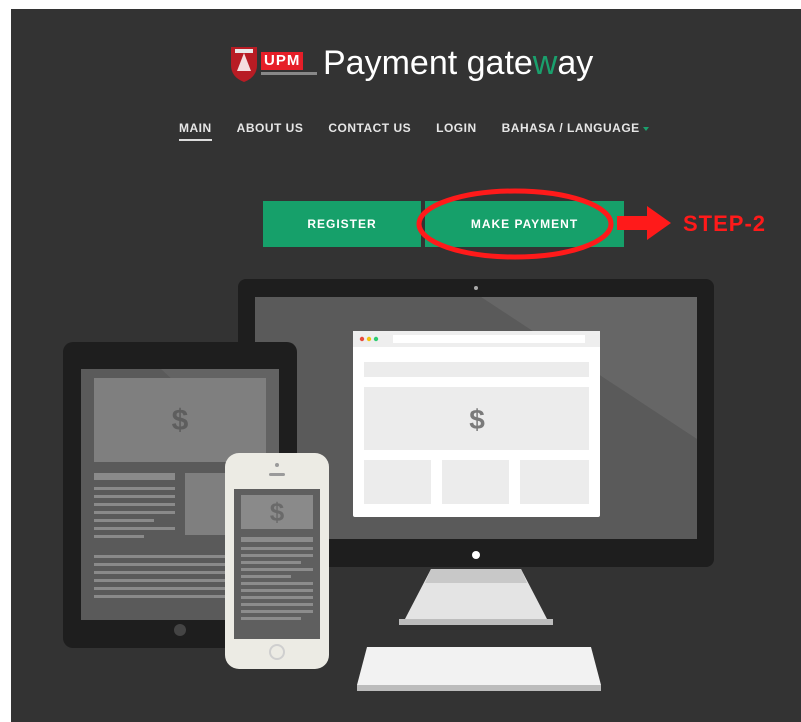 The width and height of the screenshot is (801, 722). I want to click on arrow-right-icon, so click(644, 223).